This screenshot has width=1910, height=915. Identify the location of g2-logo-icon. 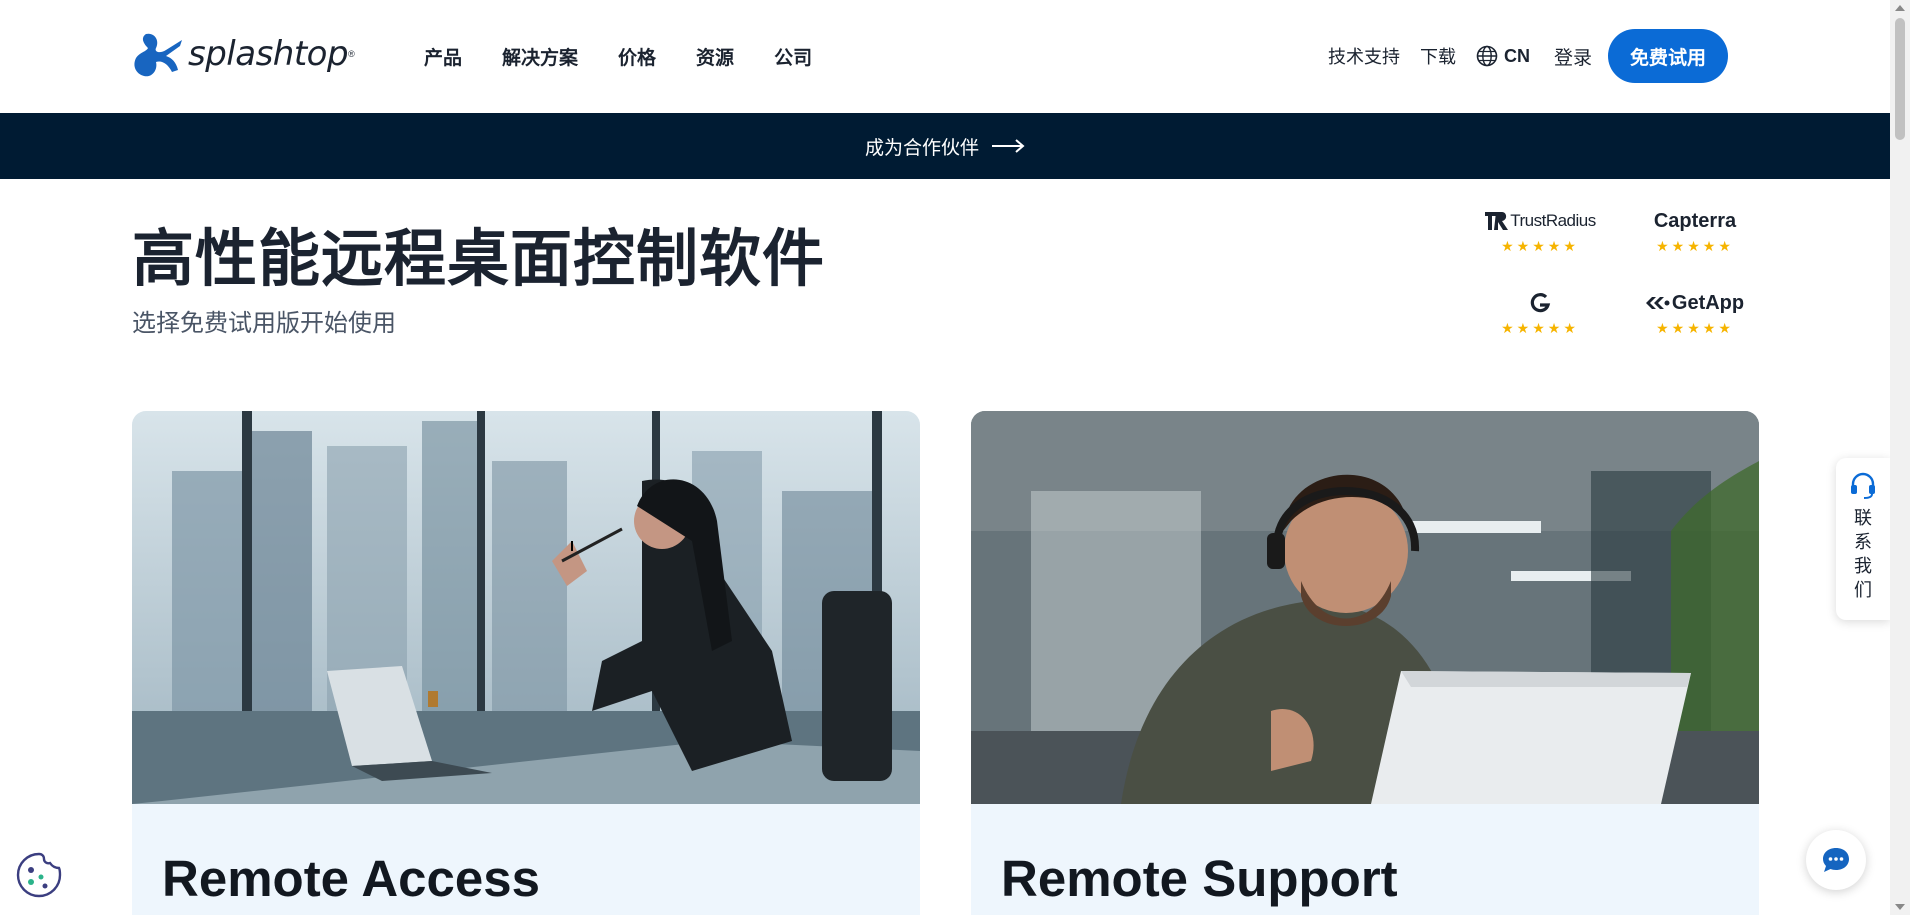
(1540, 303).